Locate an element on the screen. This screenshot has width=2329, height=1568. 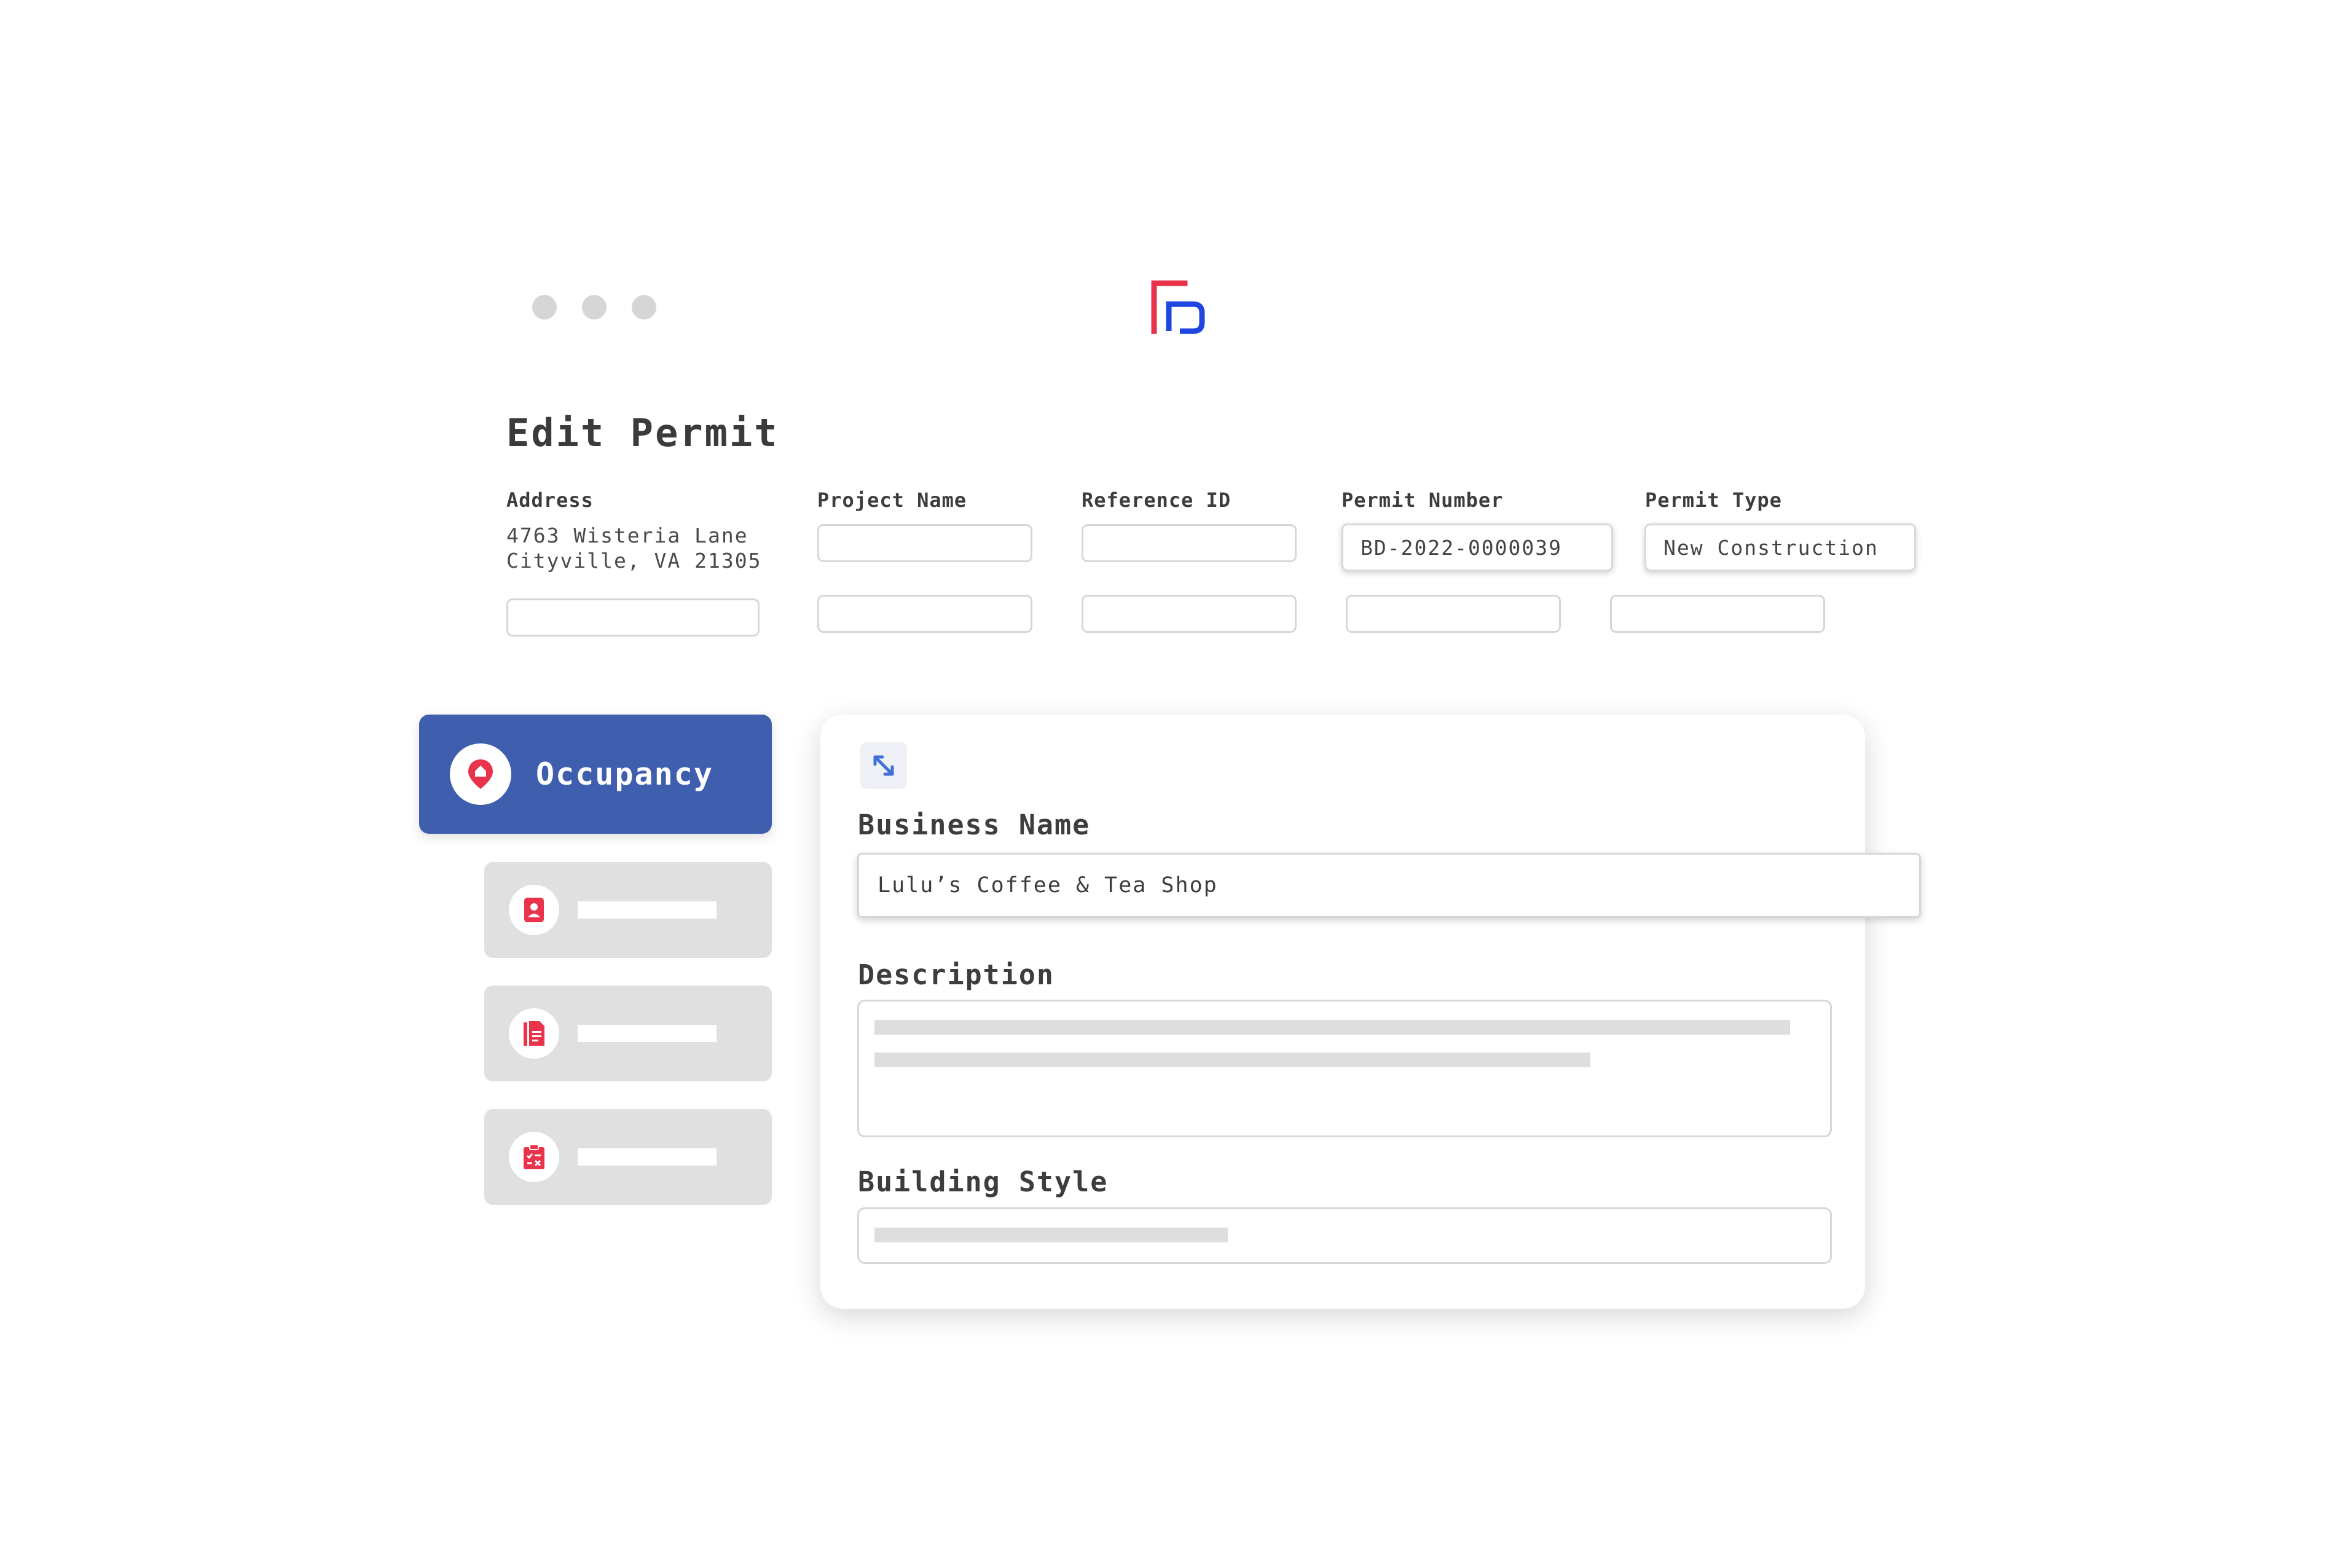
building-style-label: Building Style is located at coordinates (983, 1182).